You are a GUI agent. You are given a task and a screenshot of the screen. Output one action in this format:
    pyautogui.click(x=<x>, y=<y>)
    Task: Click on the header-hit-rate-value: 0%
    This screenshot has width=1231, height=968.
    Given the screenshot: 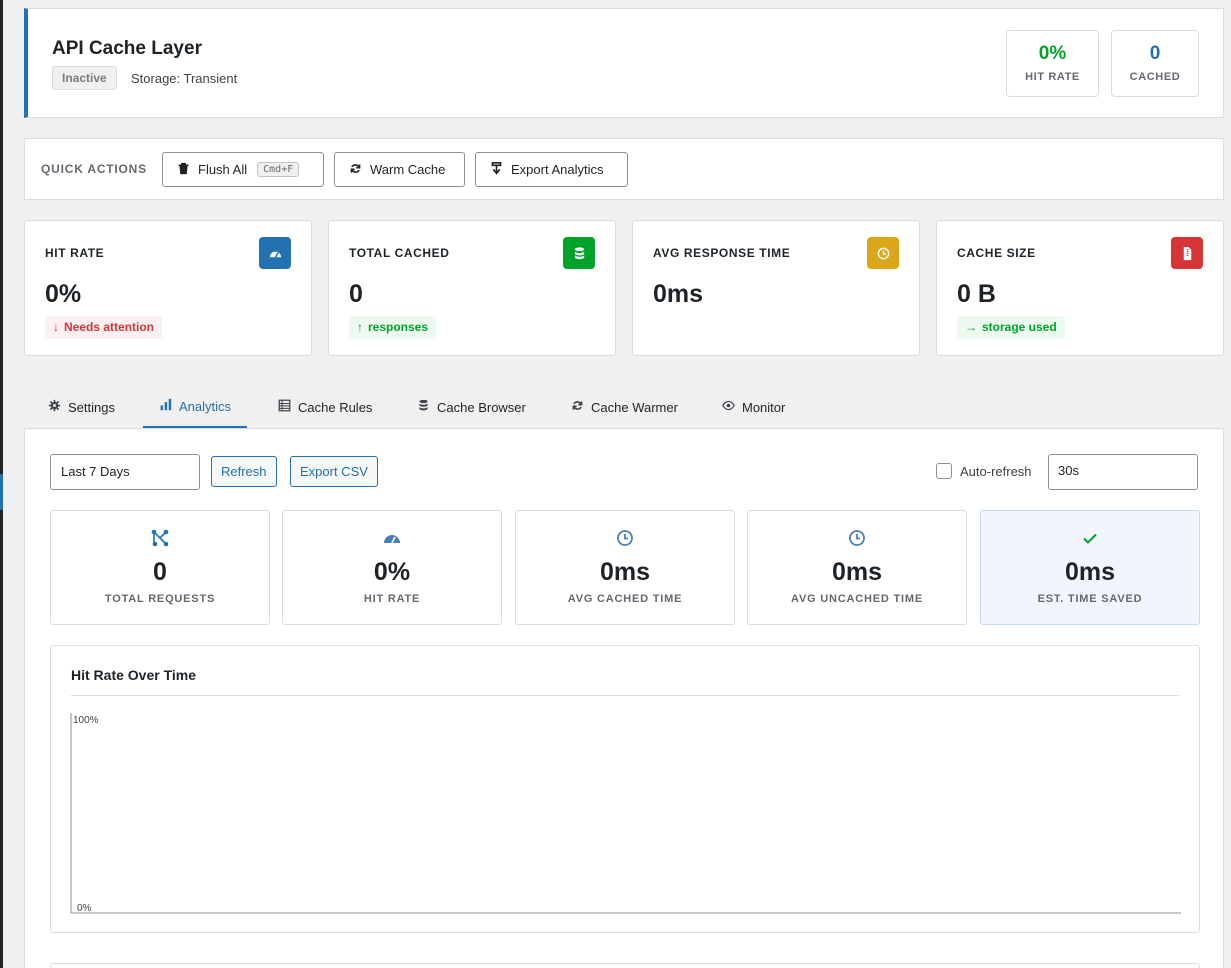 What is the action you would take?
    pyautogui.click(x=1052, y=53)
    